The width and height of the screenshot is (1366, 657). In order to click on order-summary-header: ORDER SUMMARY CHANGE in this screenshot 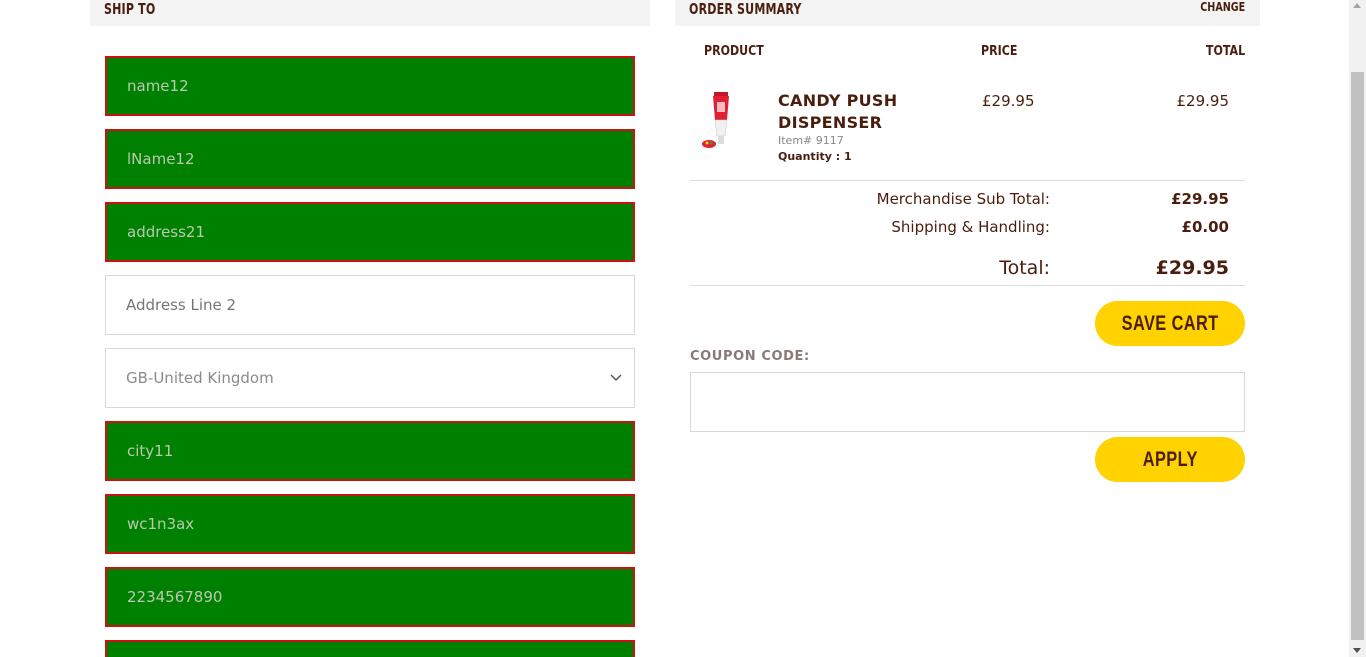, I will do `click(967, 13)`.